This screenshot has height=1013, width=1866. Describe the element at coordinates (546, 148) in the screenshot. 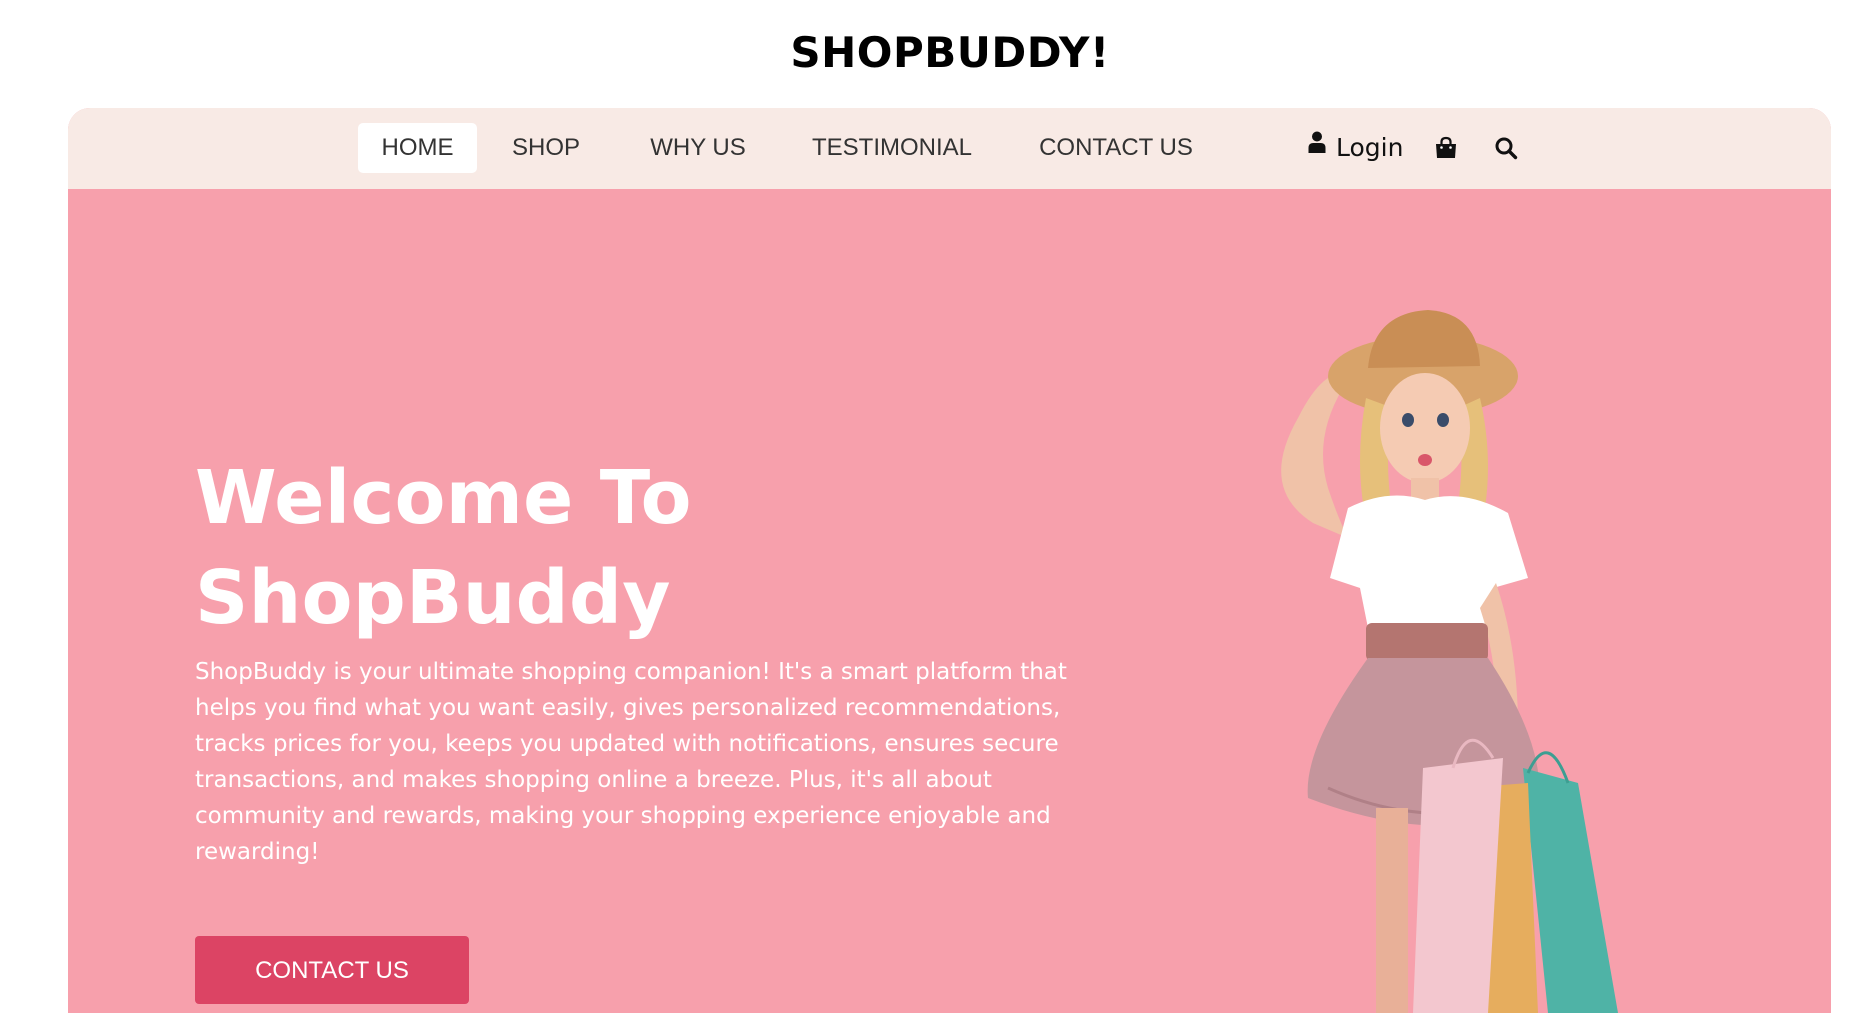

I see `nav-item-shop: SHOP` at that location.